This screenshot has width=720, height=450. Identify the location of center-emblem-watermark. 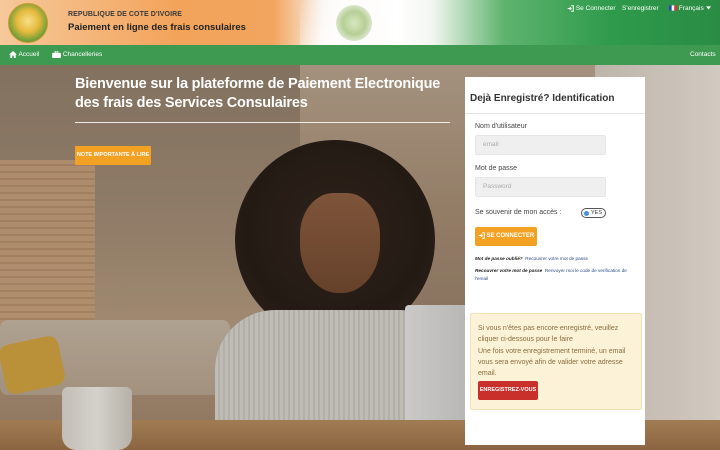
(354, 23).